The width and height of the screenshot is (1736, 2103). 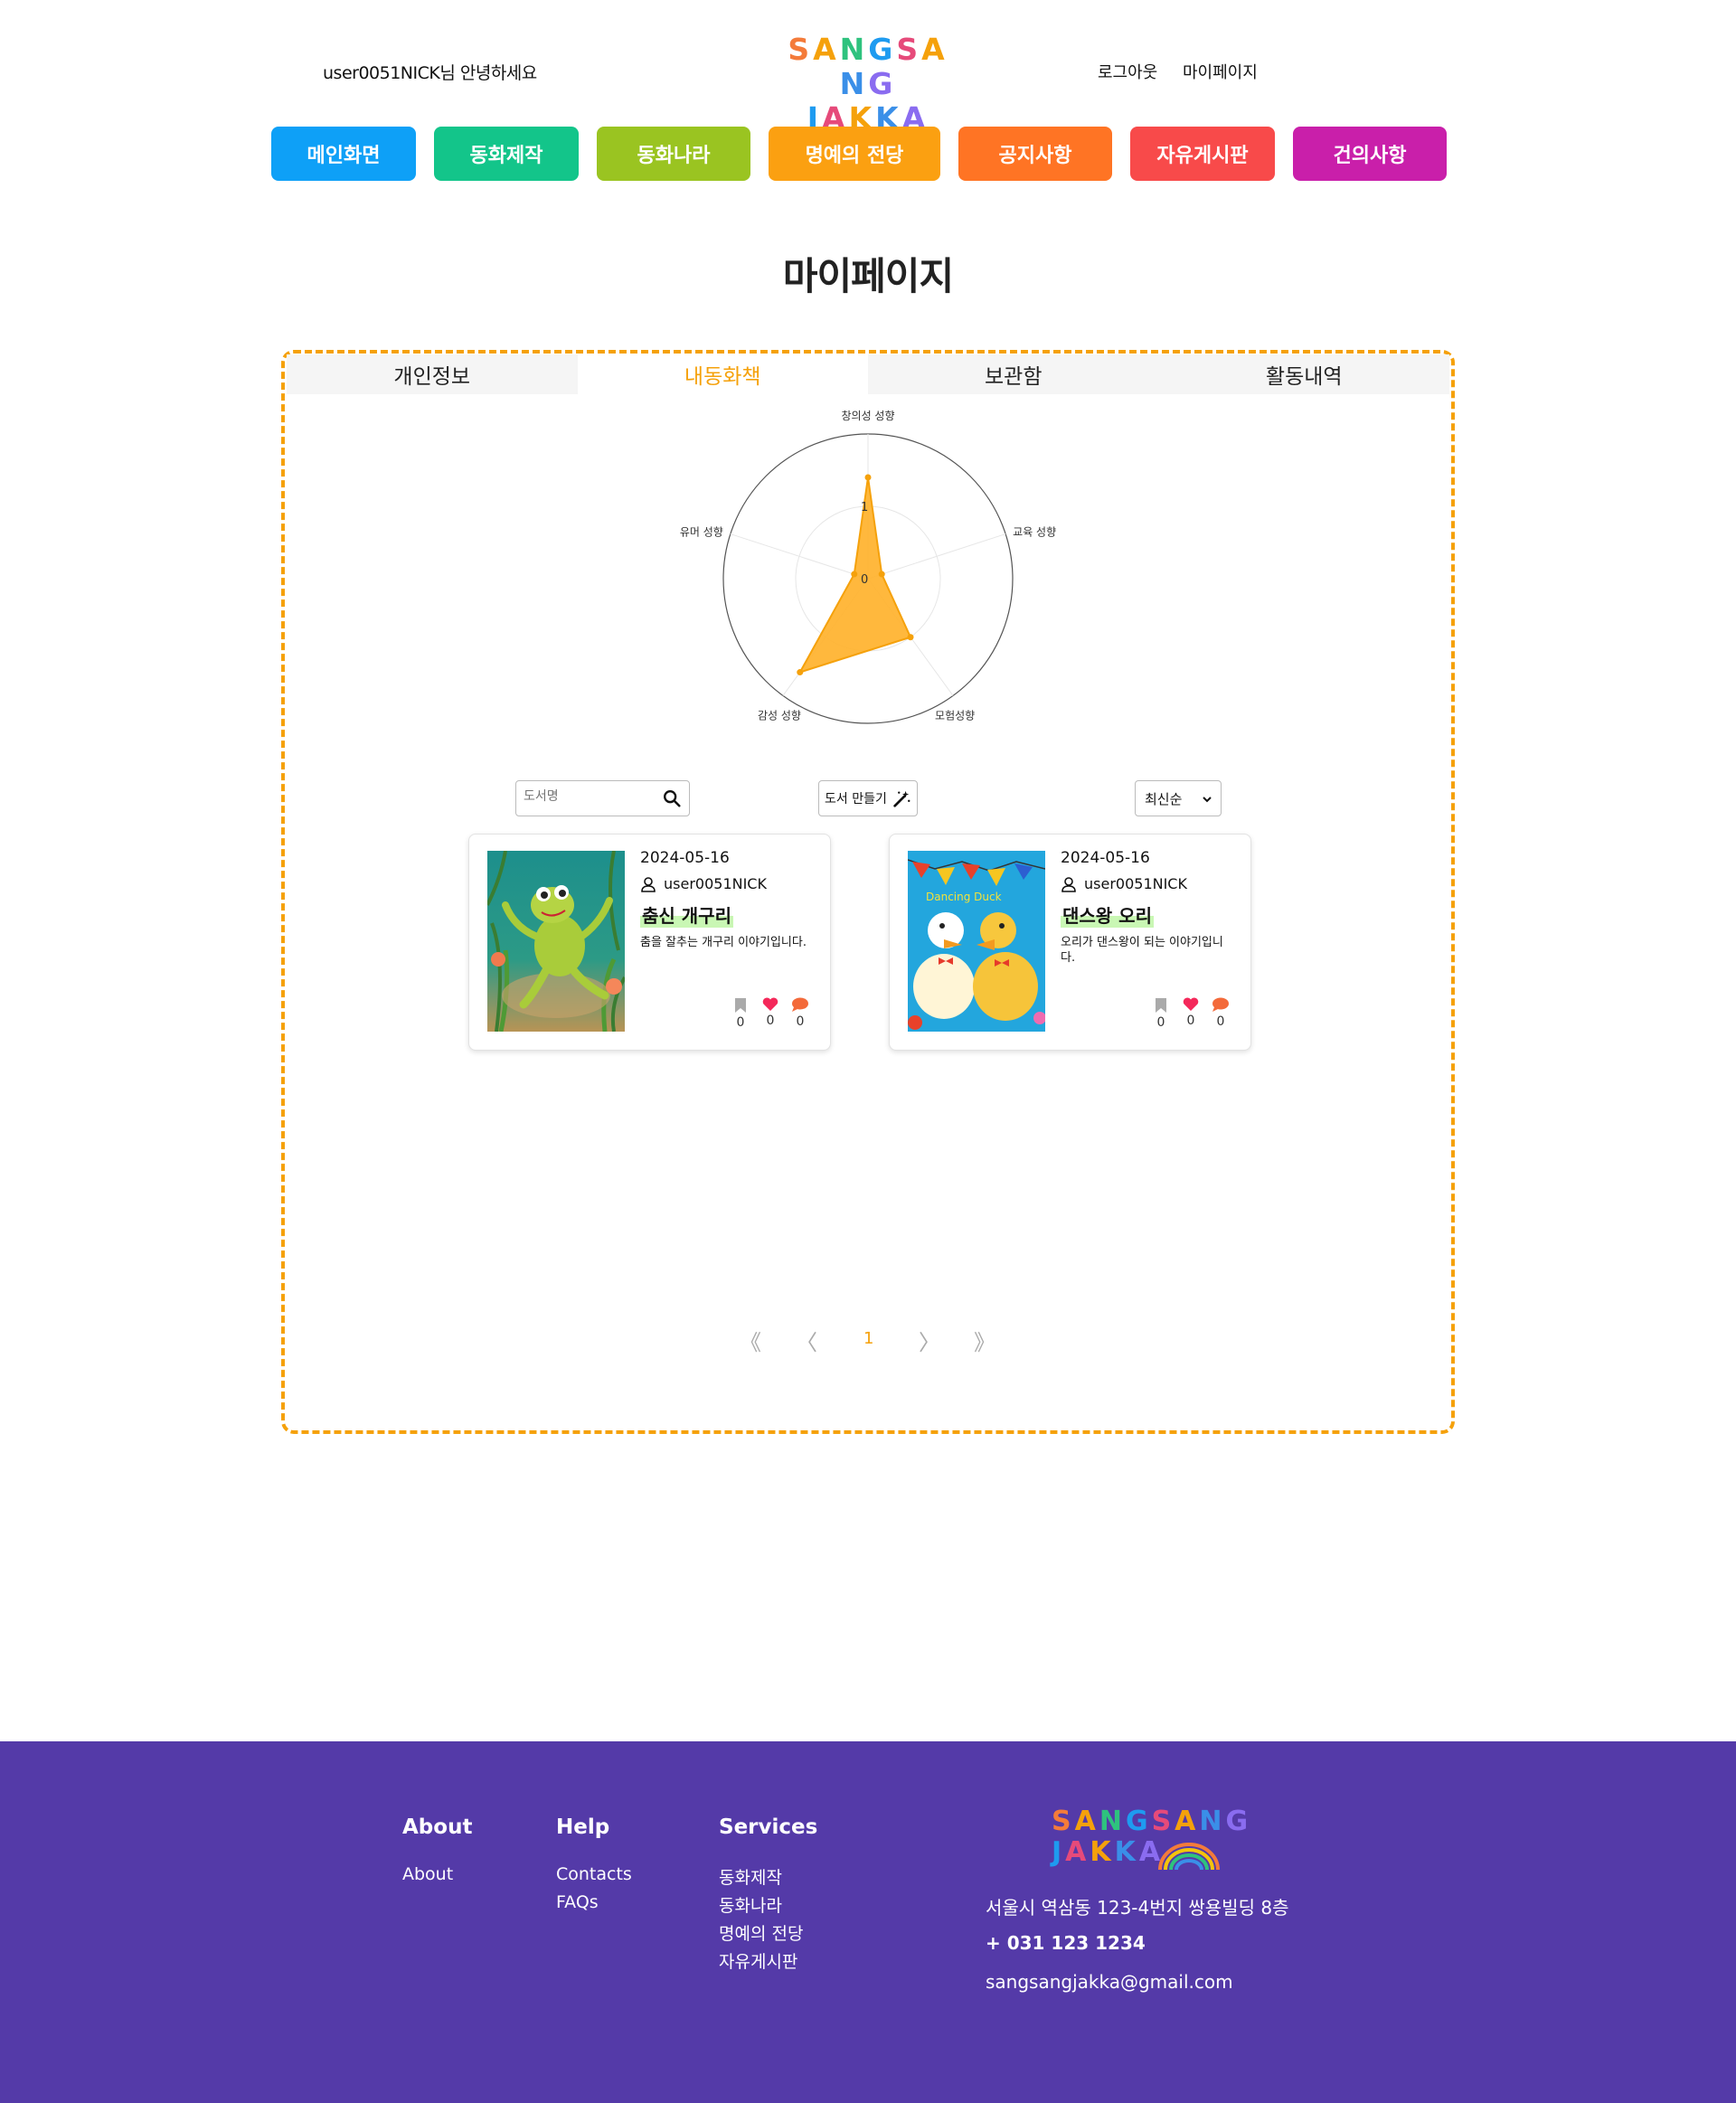 I want to click on magic-wand-icon, so click(x=902, y=798).